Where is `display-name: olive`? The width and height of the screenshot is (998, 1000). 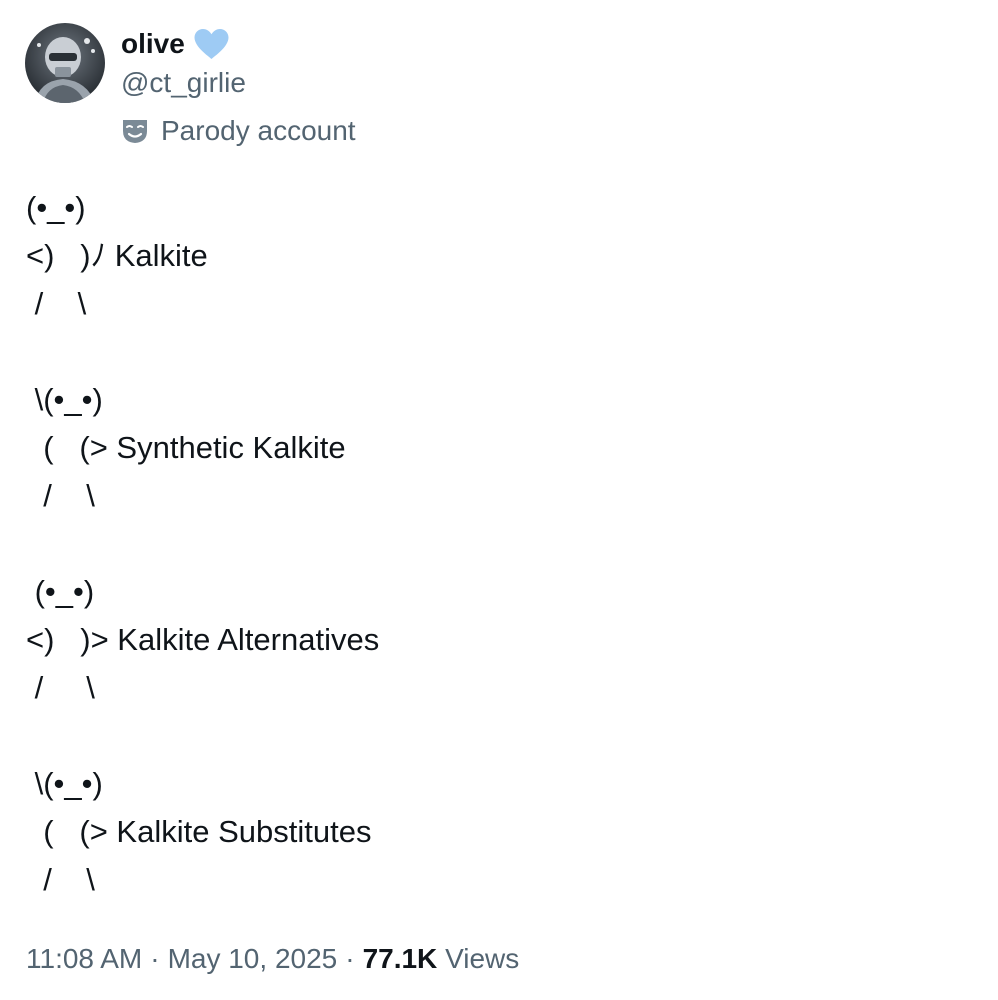
display-name: olive is located at coordinates (175, 44).